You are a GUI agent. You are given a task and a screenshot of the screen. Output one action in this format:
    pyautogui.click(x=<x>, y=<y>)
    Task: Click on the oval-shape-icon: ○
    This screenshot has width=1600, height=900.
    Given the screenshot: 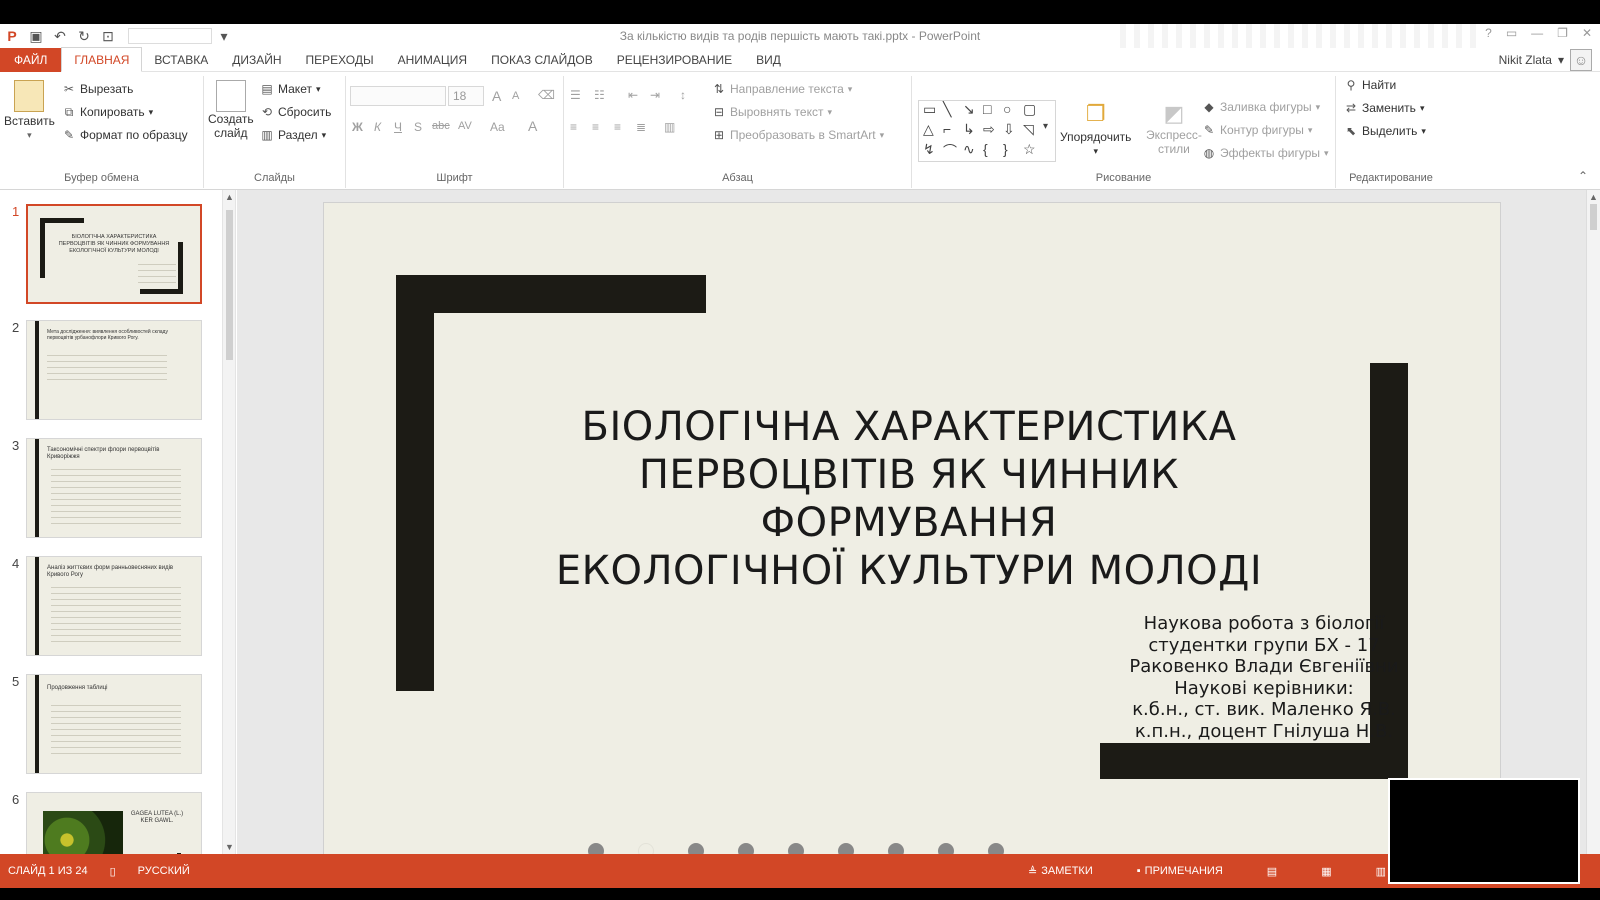 What is the action you would take?
    pyautogui.click(x=1007, y=109)
    